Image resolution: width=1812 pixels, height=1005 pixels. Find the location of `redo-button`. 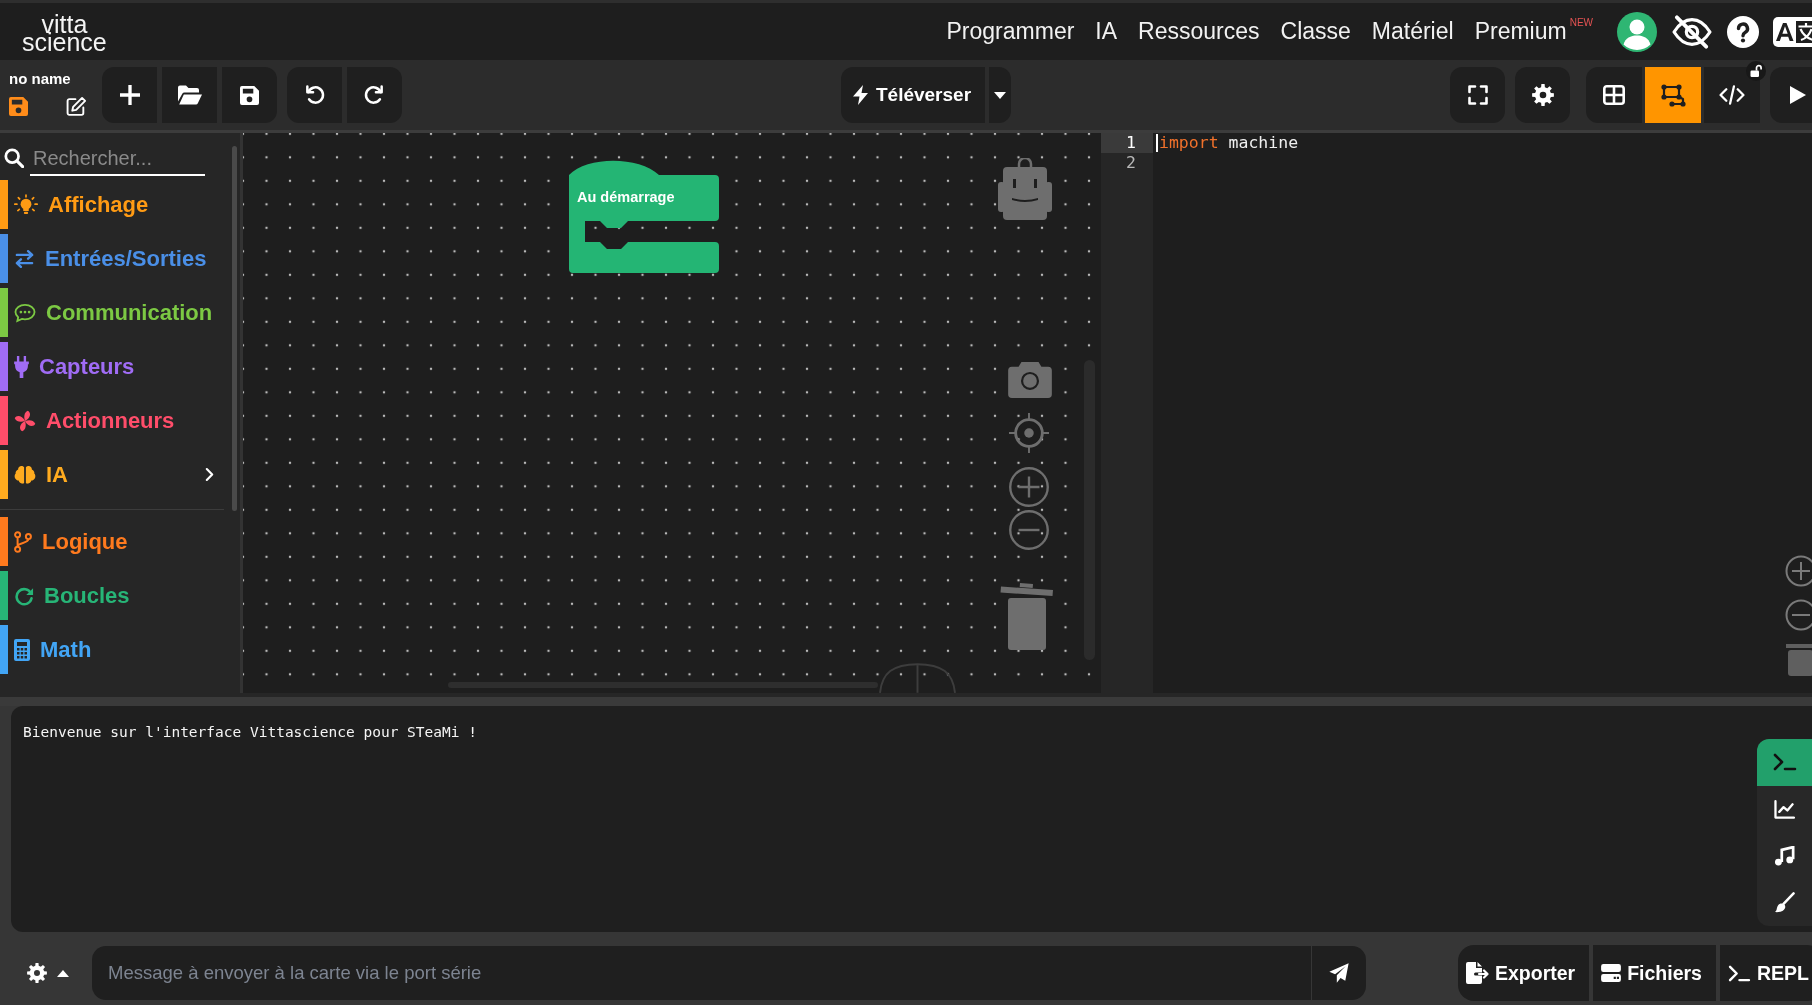

redo-button is located at coordinates (374, 95).